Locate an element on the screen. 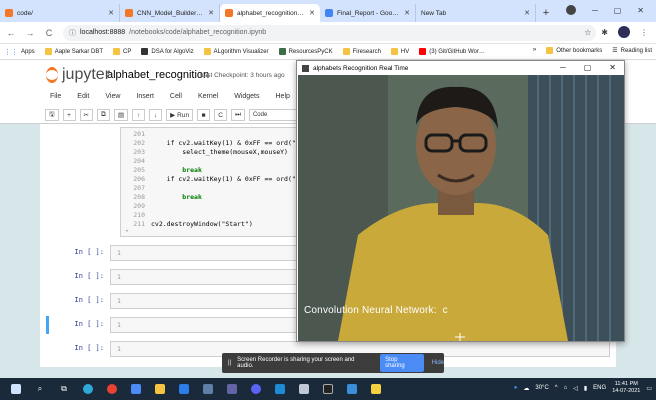  network-icon: ⌂ is located at coordinates (566, 388).